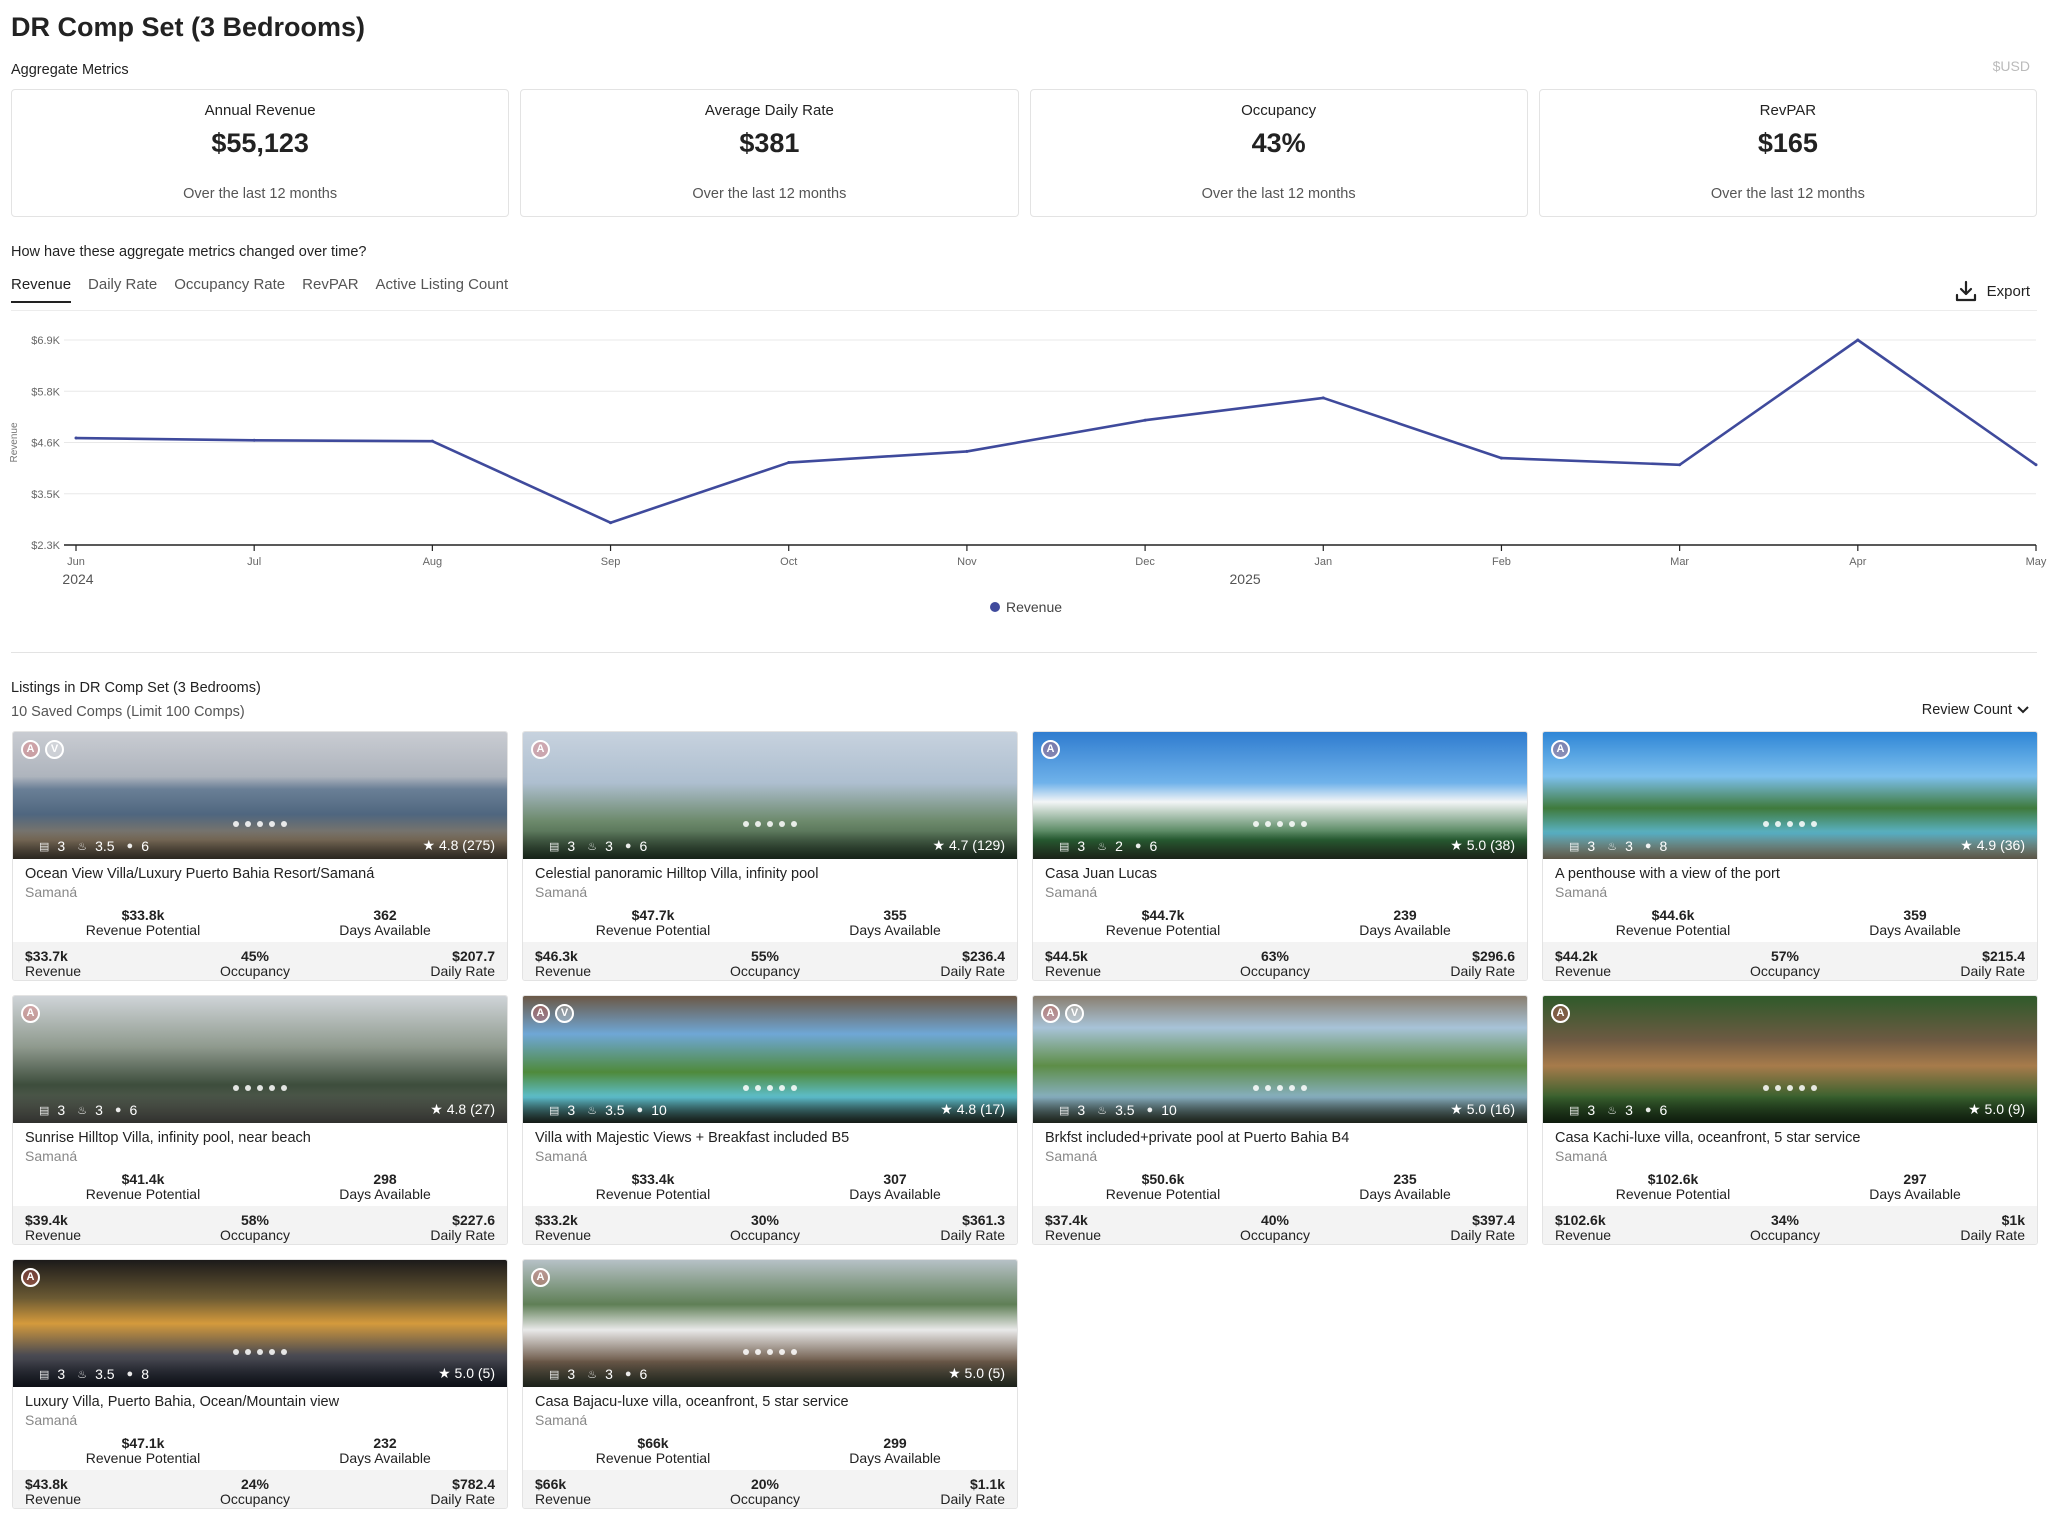 This screenshot has width=2048, height=1528. Describe the element at coordinates (609, 846) in the screenshot. I see `baths-count: 3` at that location.